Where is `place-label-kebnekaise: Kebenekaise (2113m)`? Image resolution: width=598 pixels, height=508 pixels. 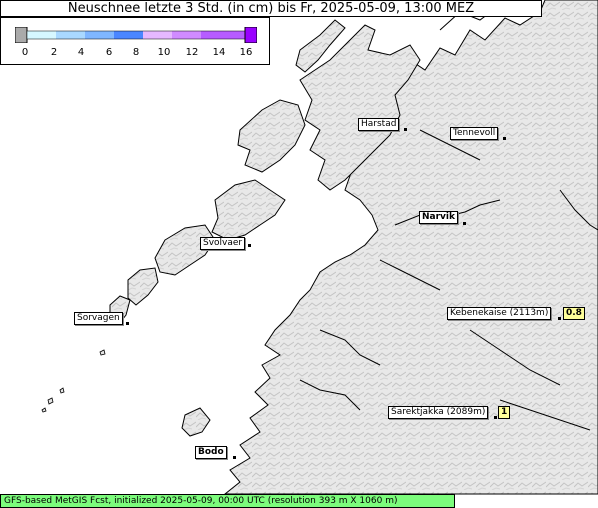 place-label-kebnekaise: Kebenekaise (2113m) is located at coordinates (499, 313).